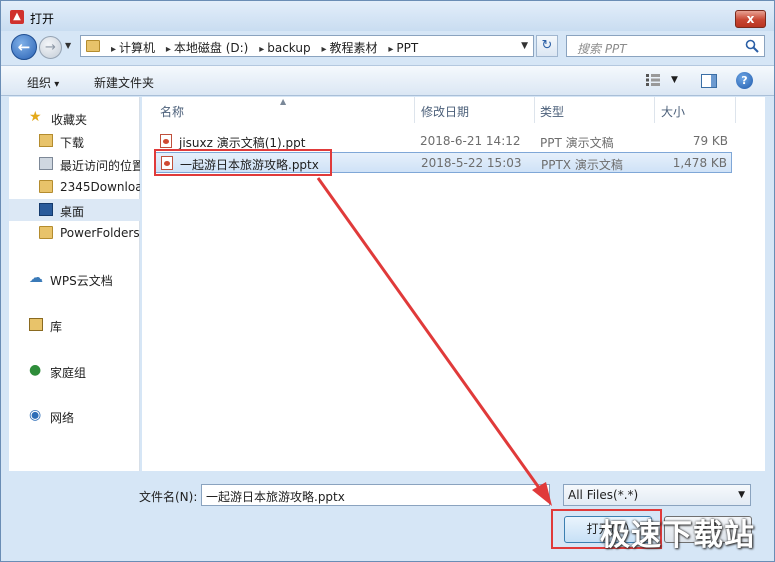  What do you see at coordinates (172, 111) in the screenshot?
I see `column-header-name: 名称` at bounding box center [172, 111].